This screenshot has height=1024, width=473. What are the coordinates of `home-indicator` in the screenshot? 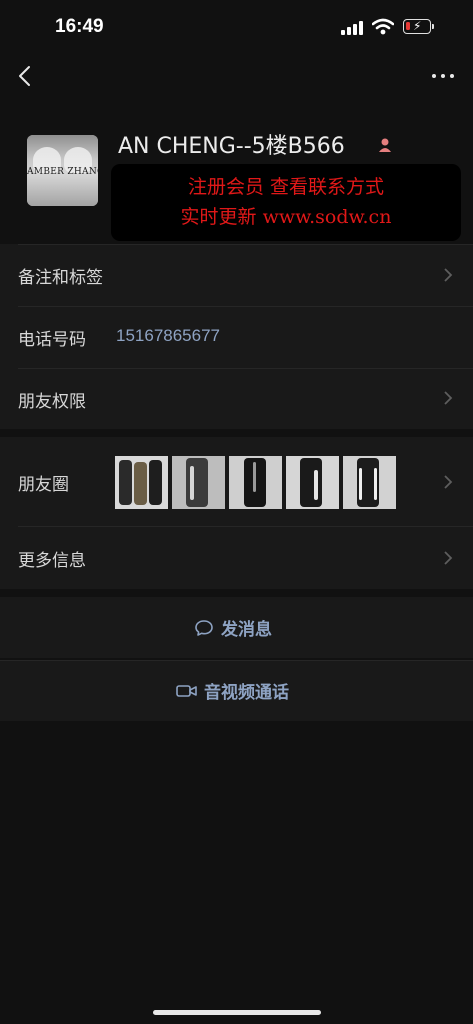 It's located at (237, 1012).